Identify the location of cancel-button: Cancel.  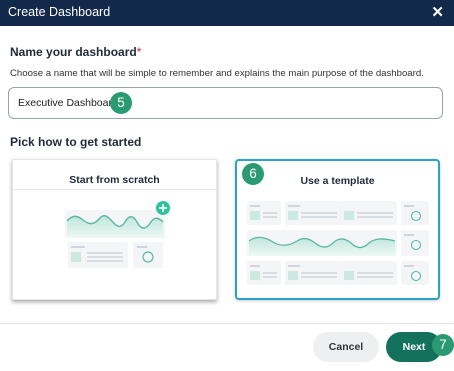
(346, 347).